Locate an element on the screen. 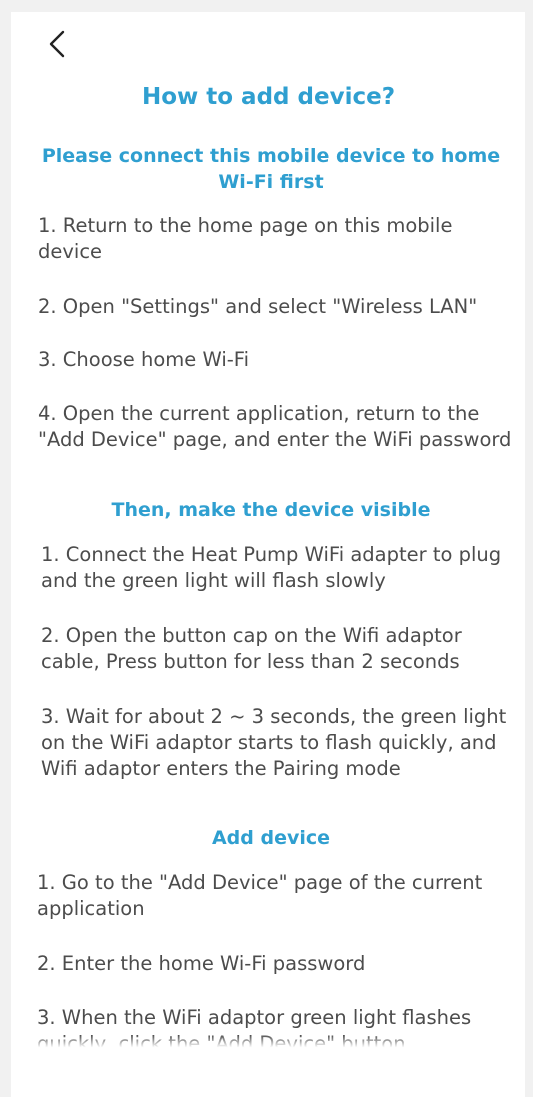 This screenshot has height=1097, width=533. page-title: How to add device? is located at coordinates (268, 97).